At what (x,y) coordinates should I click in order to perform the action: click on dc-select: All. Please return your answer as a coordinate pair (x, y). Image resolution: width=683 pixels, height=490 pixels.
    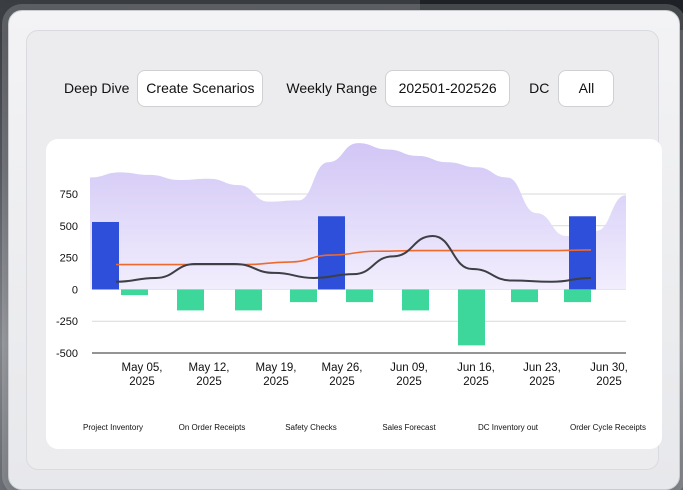
    Looking at the image, I should click on (586, 88).